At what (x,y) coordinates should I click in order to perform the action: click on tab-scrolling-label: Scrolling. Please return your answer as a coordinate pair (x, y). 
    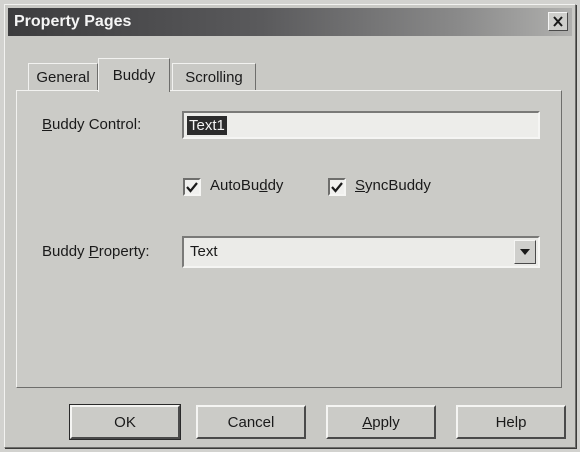
    Looking at the image, I should click on (214, 77).